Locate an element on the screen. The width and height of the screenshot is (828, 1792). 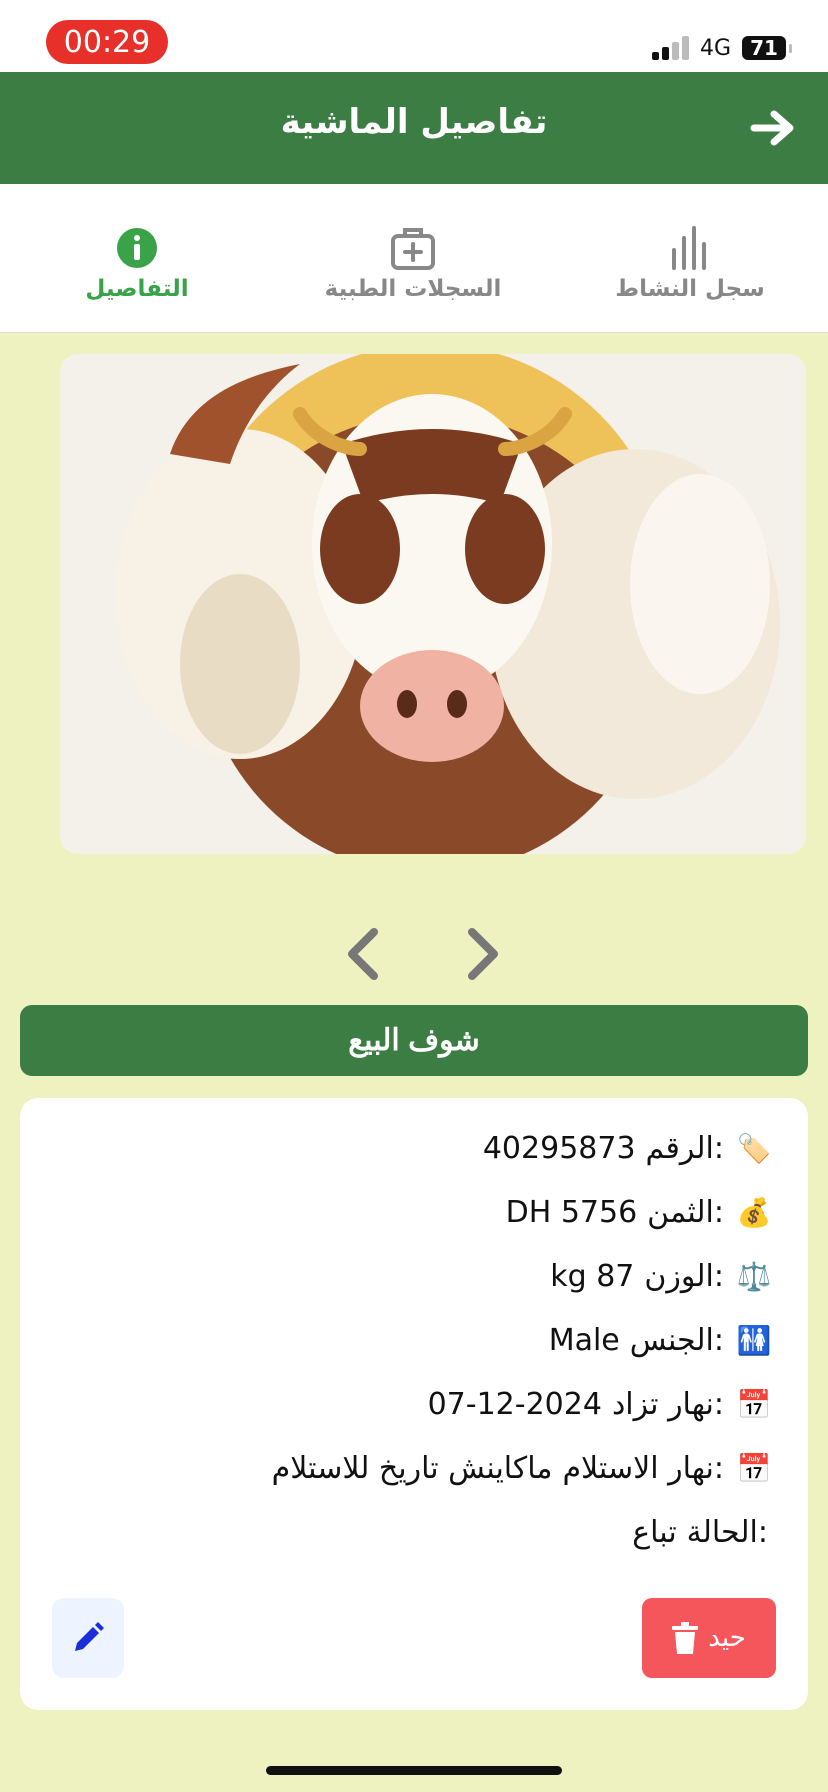
status-bar: 00:29 4G 71 is located at coordinates (414, 36).